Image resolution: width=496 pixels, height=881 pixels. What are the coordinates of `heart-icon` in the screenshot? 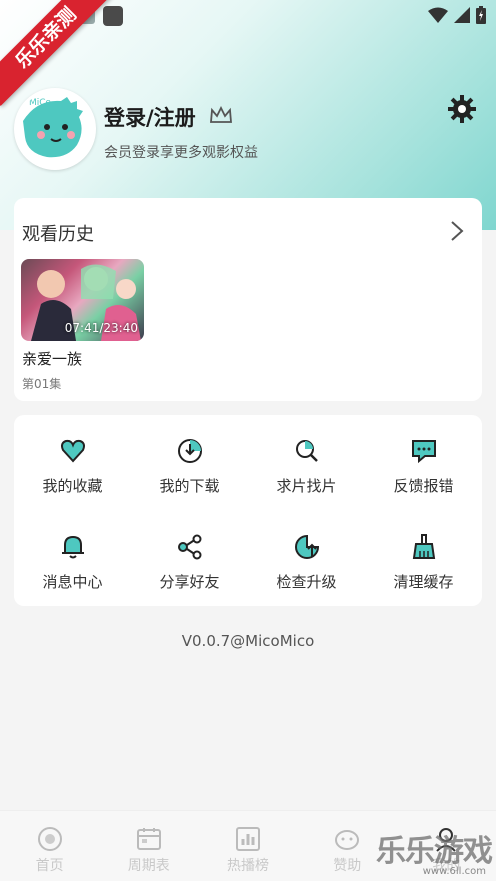 It's located at (72, 451).